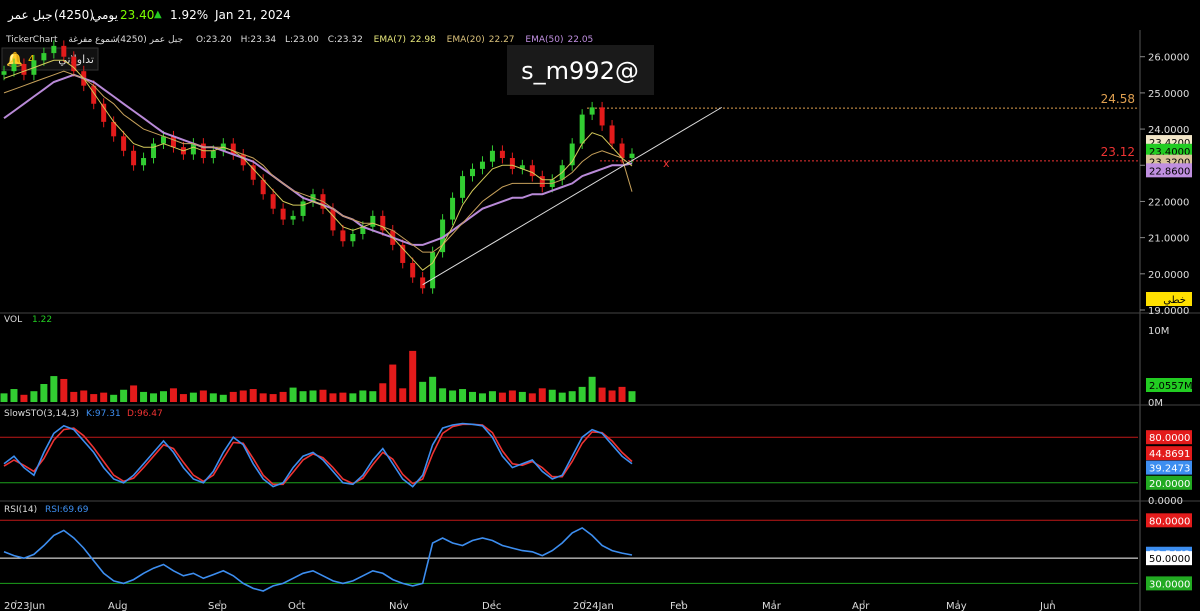 This screenshot has height=611, width=1200. Describe the element at coordinates (24, 606) in the screenshot. I see `x-tick-label: 2023Jun` at that location.